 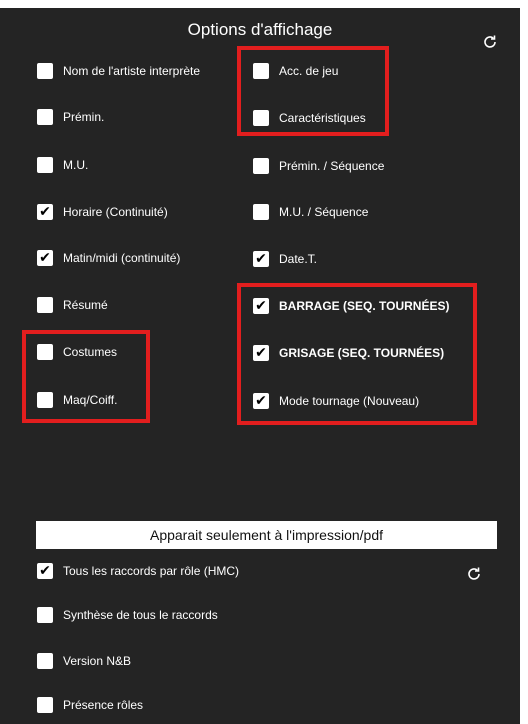 What do you see at coordinates (260, 29) in the screenshot?
I see `panel-title: Options d'affichage` at bounding box center [260, 29].